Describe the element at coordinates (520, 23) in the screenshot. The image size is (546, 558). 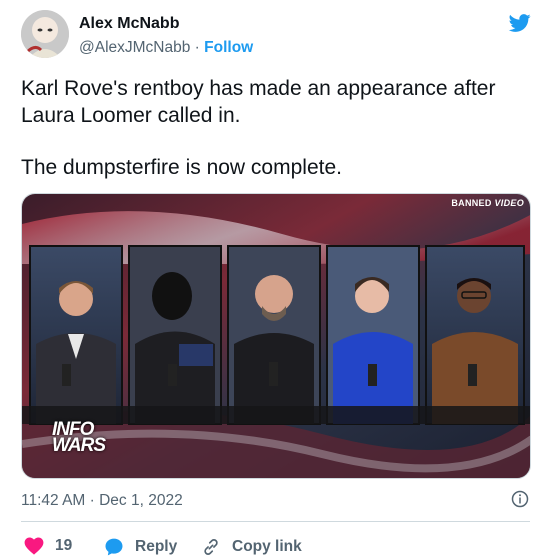
I see `twitter-bird-icon` at that location.